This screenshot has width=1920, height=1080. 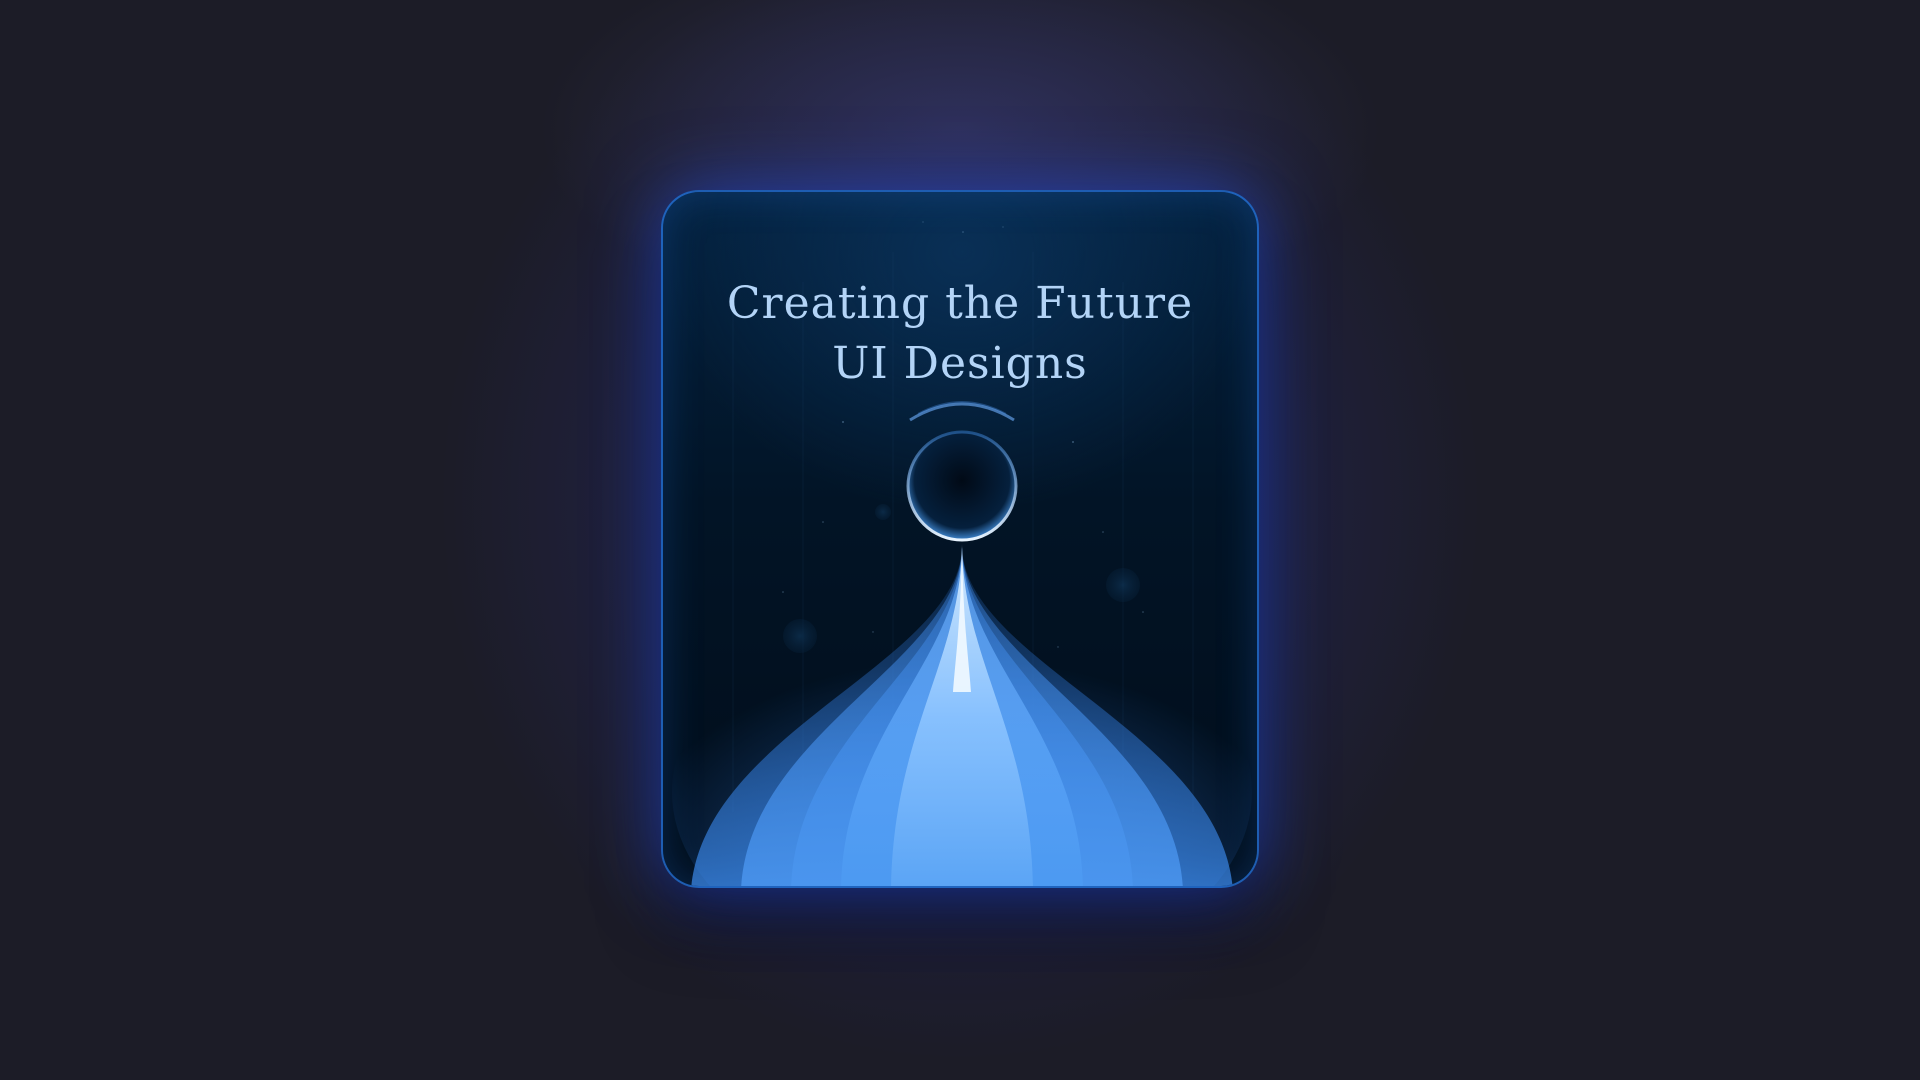 What do you see at coordinates (960, 303) in the screenshot?
I see `card-title-line-1: Creating the Future` at bounding box center [960, 303].